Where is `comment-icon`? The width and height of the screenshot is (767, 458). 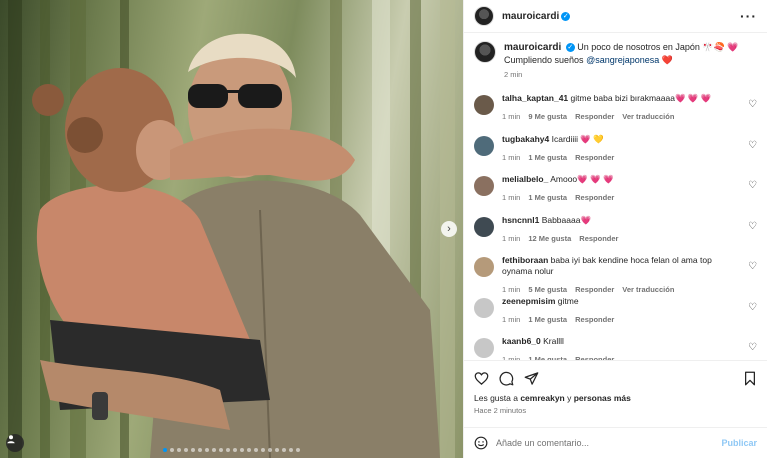 comment-icon is located at coordinates (506, 378).